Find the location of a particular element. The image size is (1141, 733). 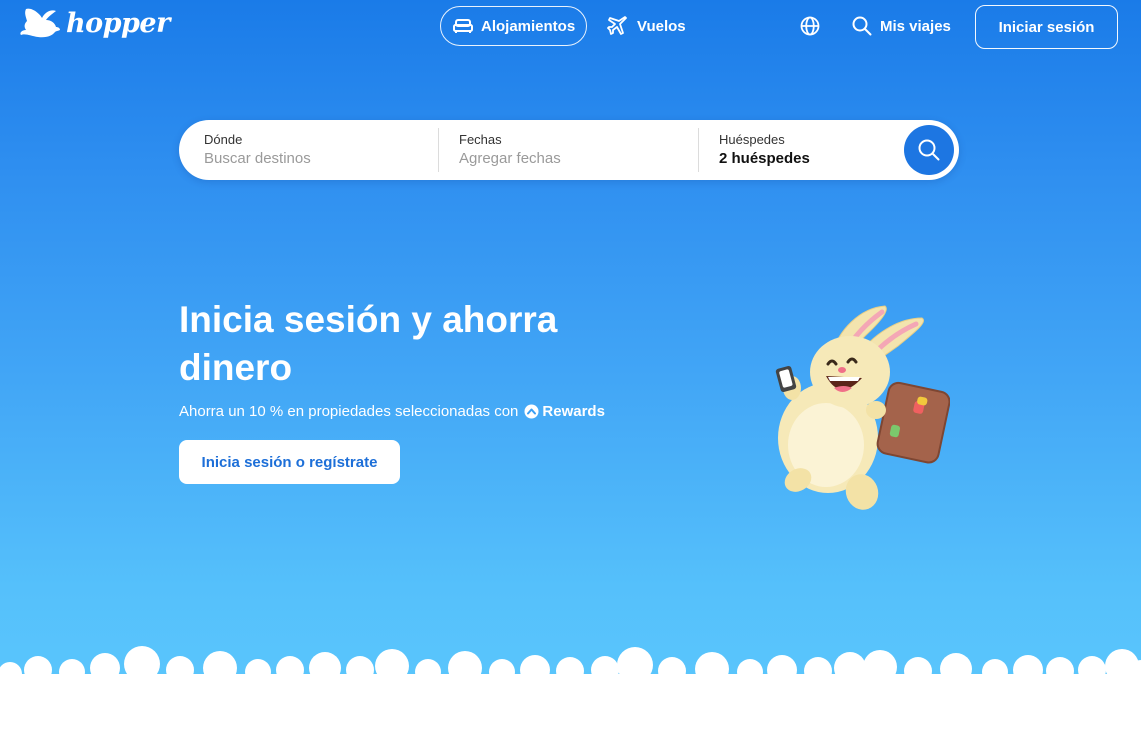

guests-field: Huéspedes 2 huéspedes is located at coordinates (804, 149).